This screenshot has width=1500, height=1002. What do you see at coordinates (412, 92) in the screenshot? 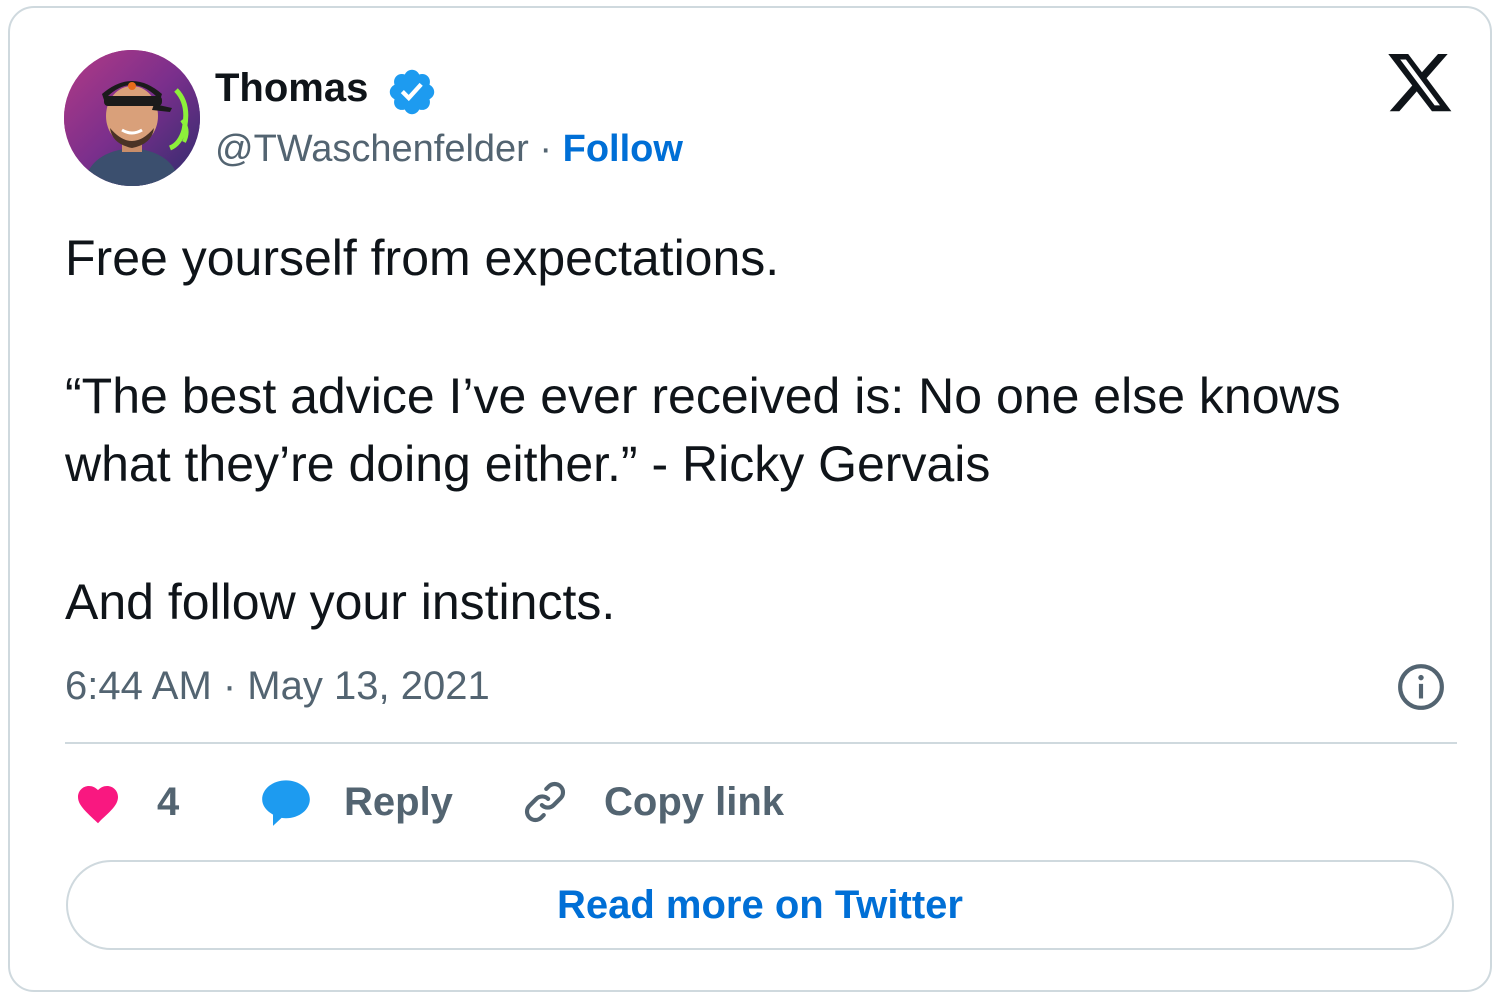
I see `verified-badge-icon` at bounding box center [412, 92].